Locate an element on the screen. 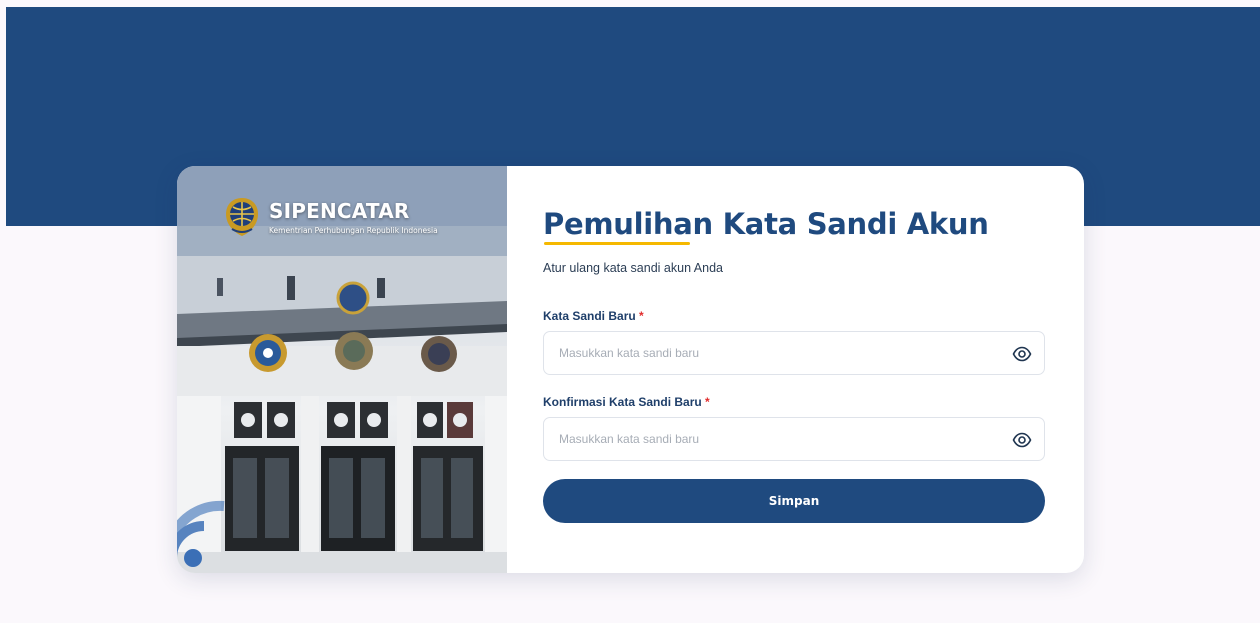 This screenshot has height=623, width=1260. confirm-password-input is located at coordinates (794, 439).